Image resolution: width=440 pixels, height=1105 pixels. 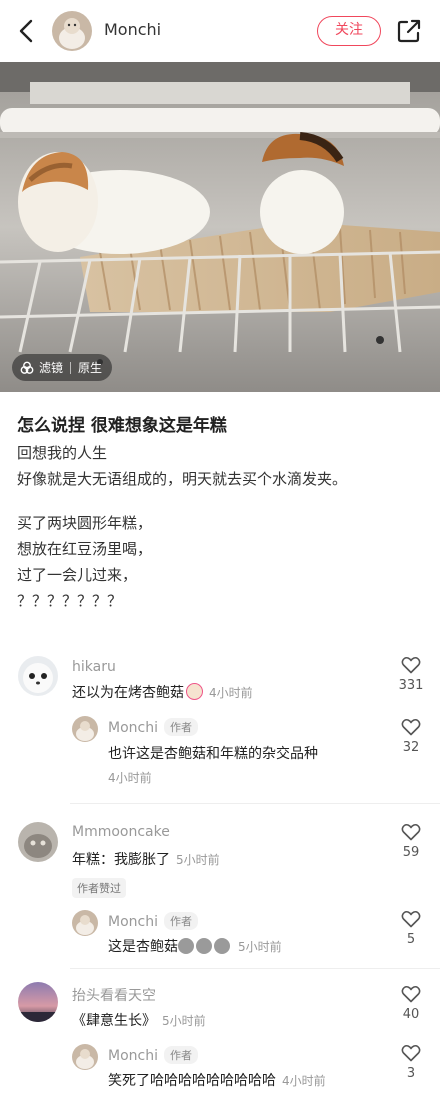 What do you see at coordinates (70, 601) in the screenshot?
I see `post-line: ？？？？？？？` at bounding box center [70, 601].